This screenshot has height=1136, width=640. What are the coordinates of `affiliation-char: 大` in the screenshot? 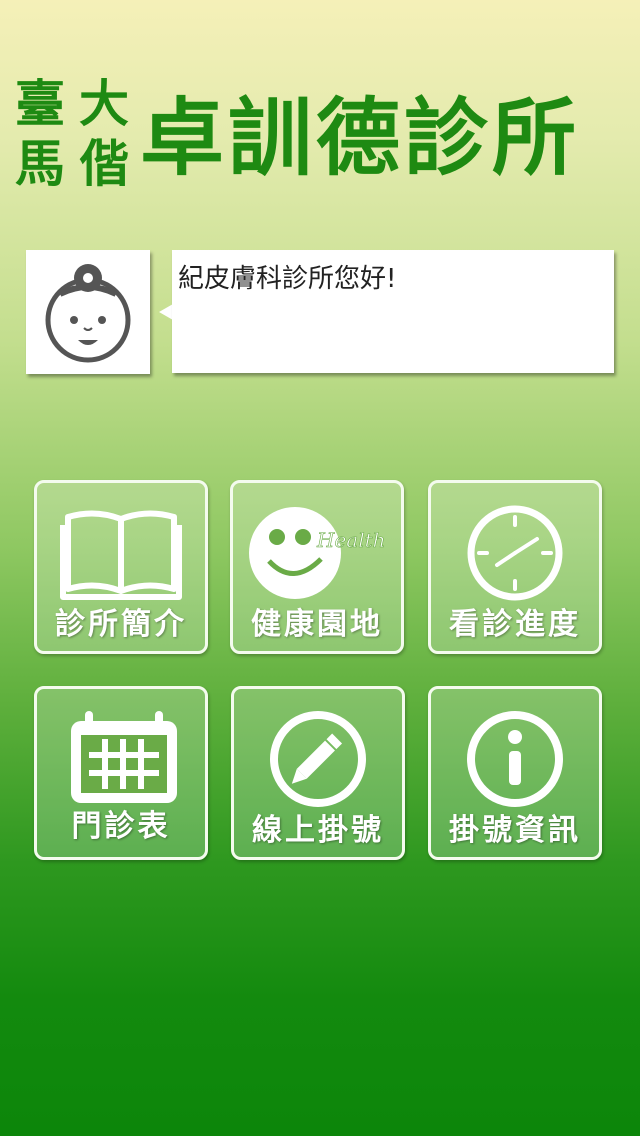 It's located at (104, 104).